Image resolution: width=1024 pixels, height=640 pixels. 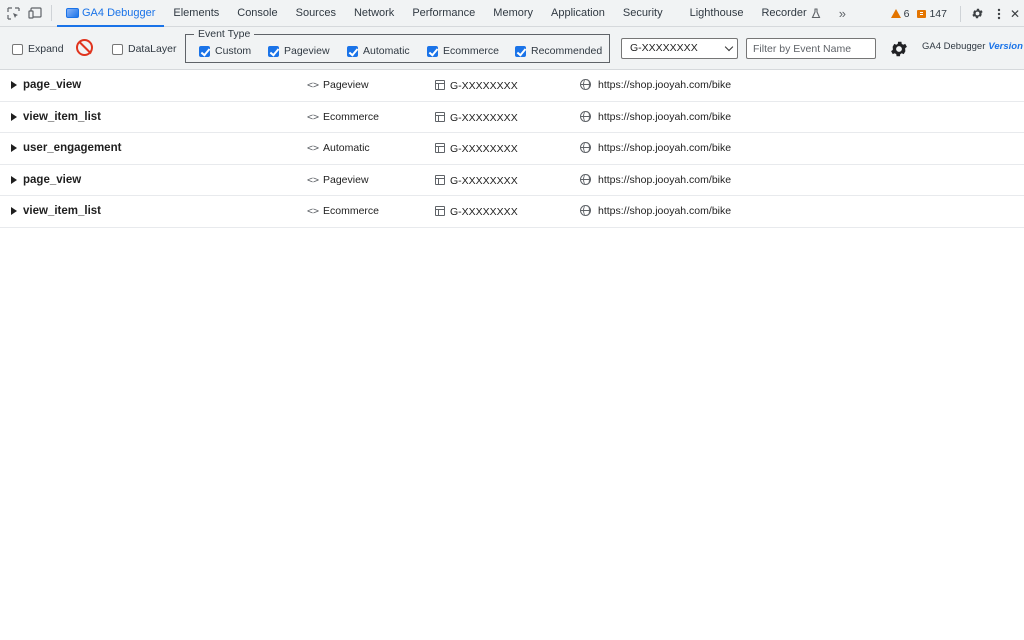 I want to click on warnings-badge: 6, so click(x=899, y=14).